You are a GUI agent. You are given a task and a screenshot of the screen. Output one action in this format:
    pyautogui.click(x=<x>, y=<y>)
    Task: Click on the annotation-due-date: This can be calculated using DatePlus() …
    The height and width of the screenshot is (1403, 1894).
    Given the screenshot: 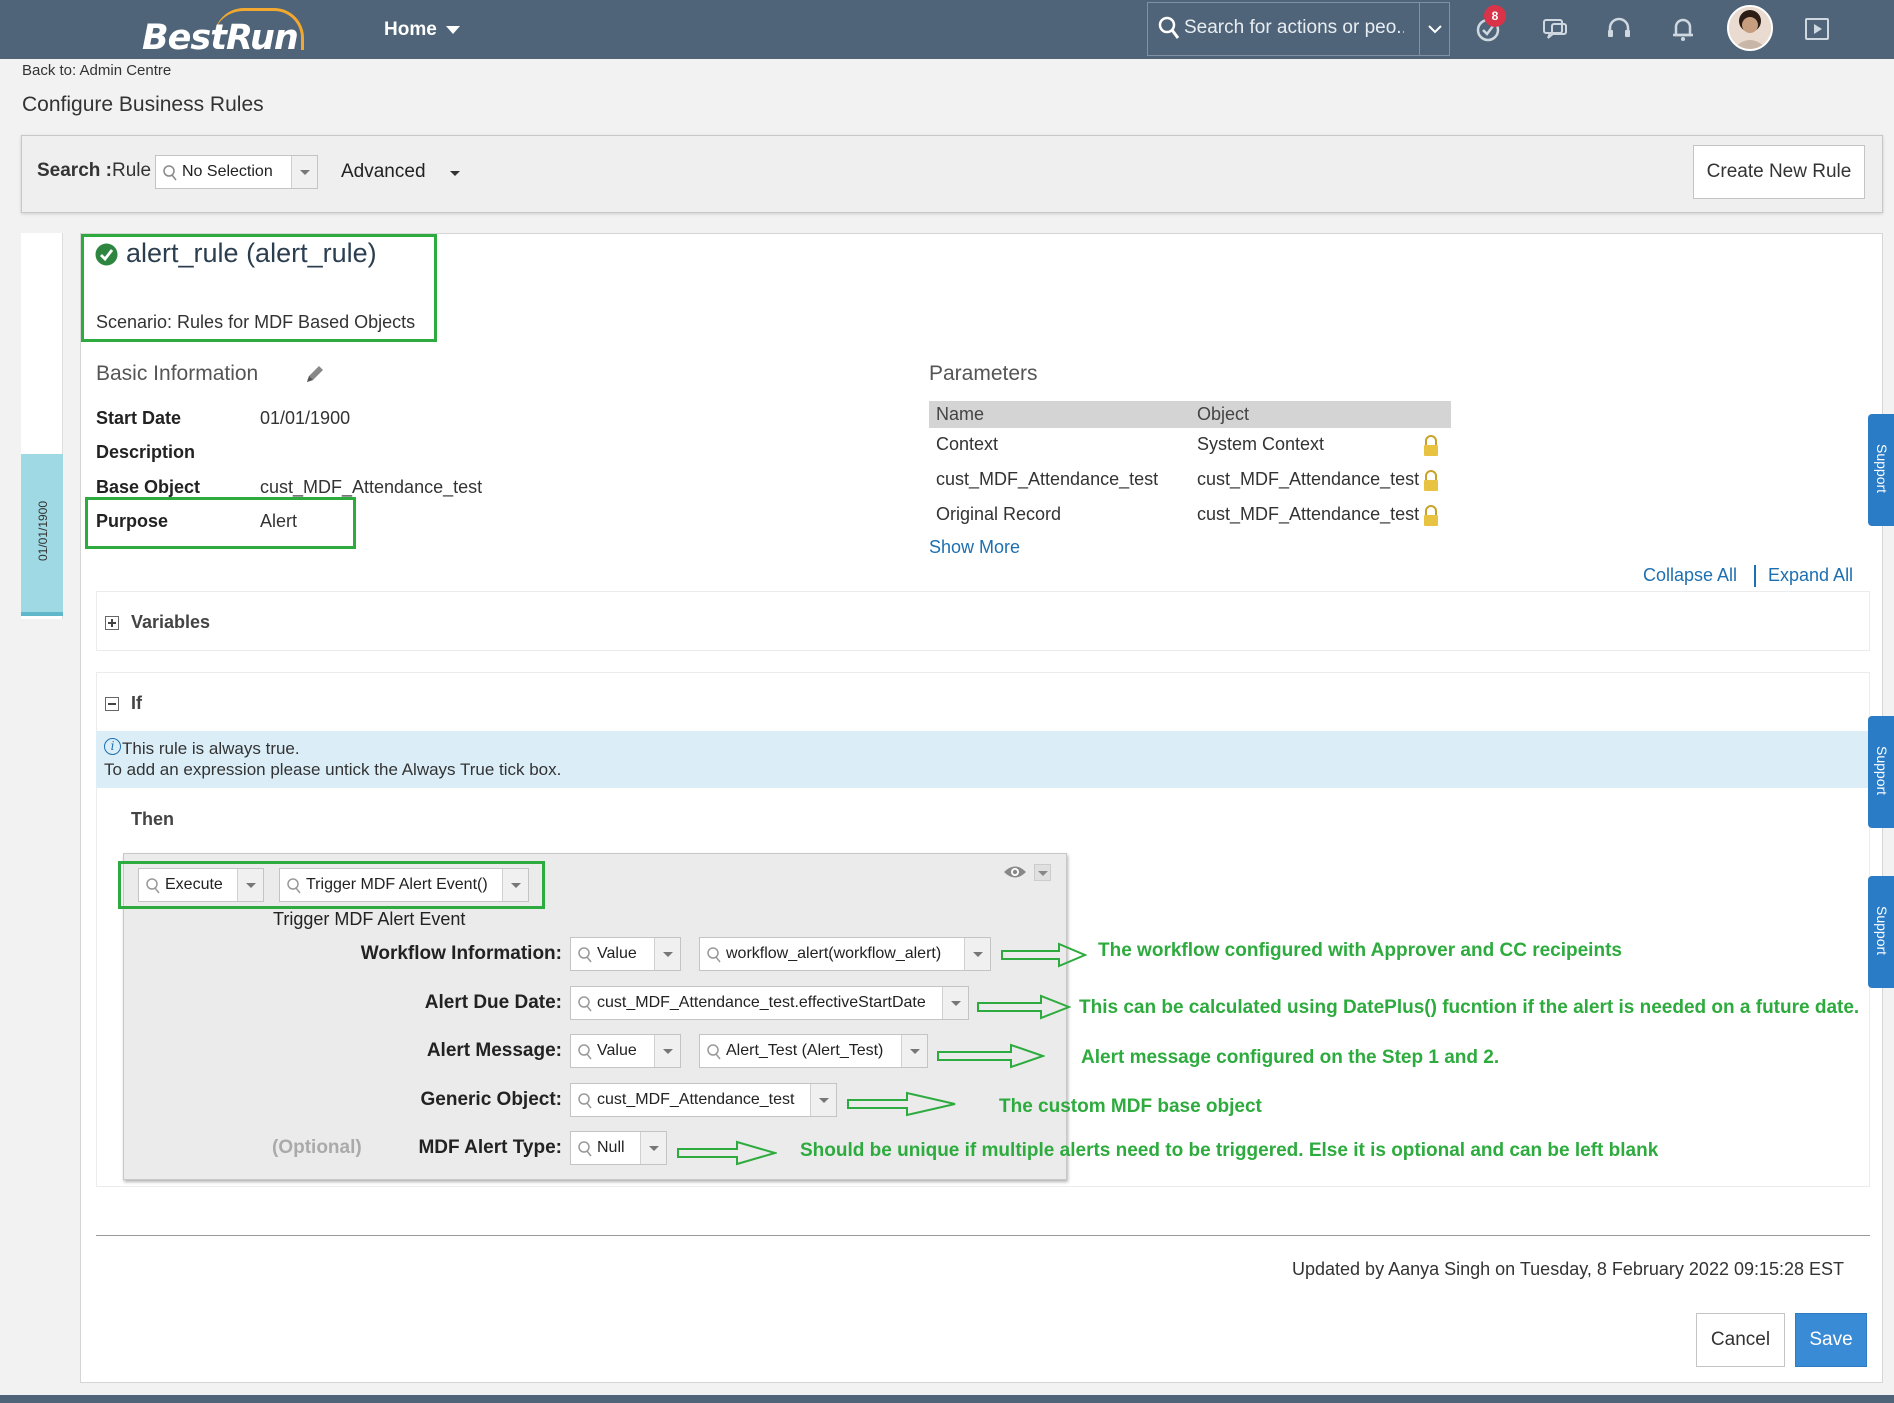 What is the action you would take?
    pyautogui.click(x=1469, y=1007)
    